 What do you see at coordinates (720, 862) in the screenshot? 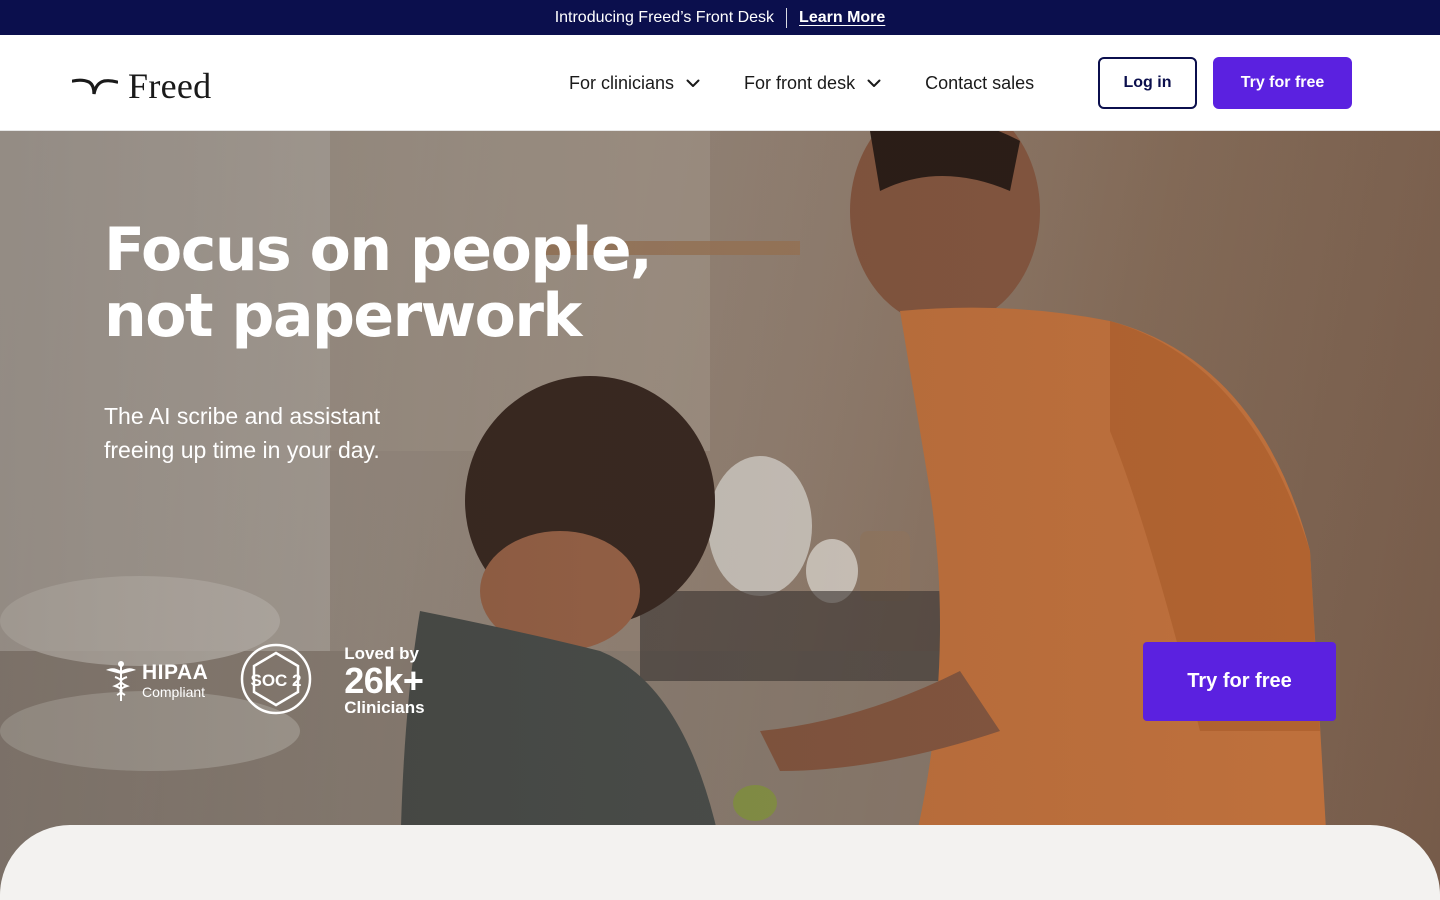
I see `next-section-top` at bounding box center [720, 862].